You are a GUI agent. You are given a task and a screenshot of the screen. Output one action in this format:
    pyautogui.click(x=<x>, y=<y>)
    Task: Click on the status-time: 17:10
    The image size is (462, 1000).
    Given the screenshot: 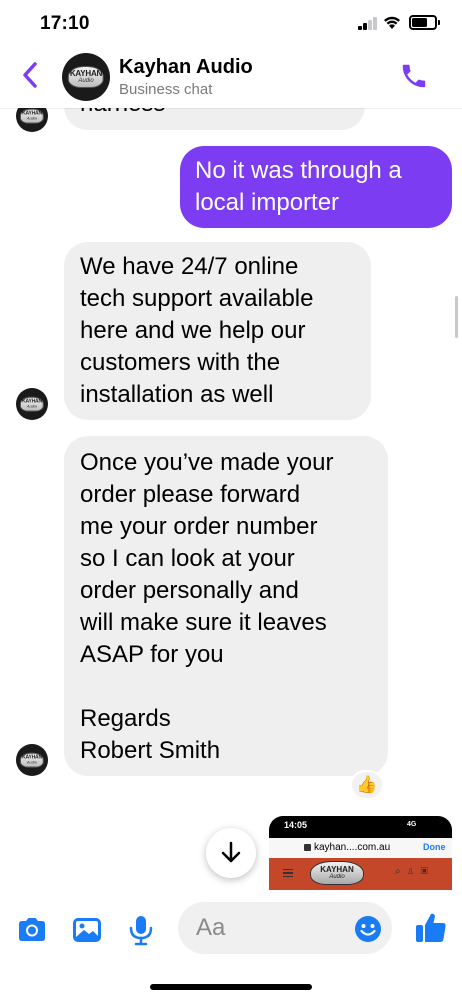 What is the action you would take?
    pyautogui.click(x=65, y=23)
    